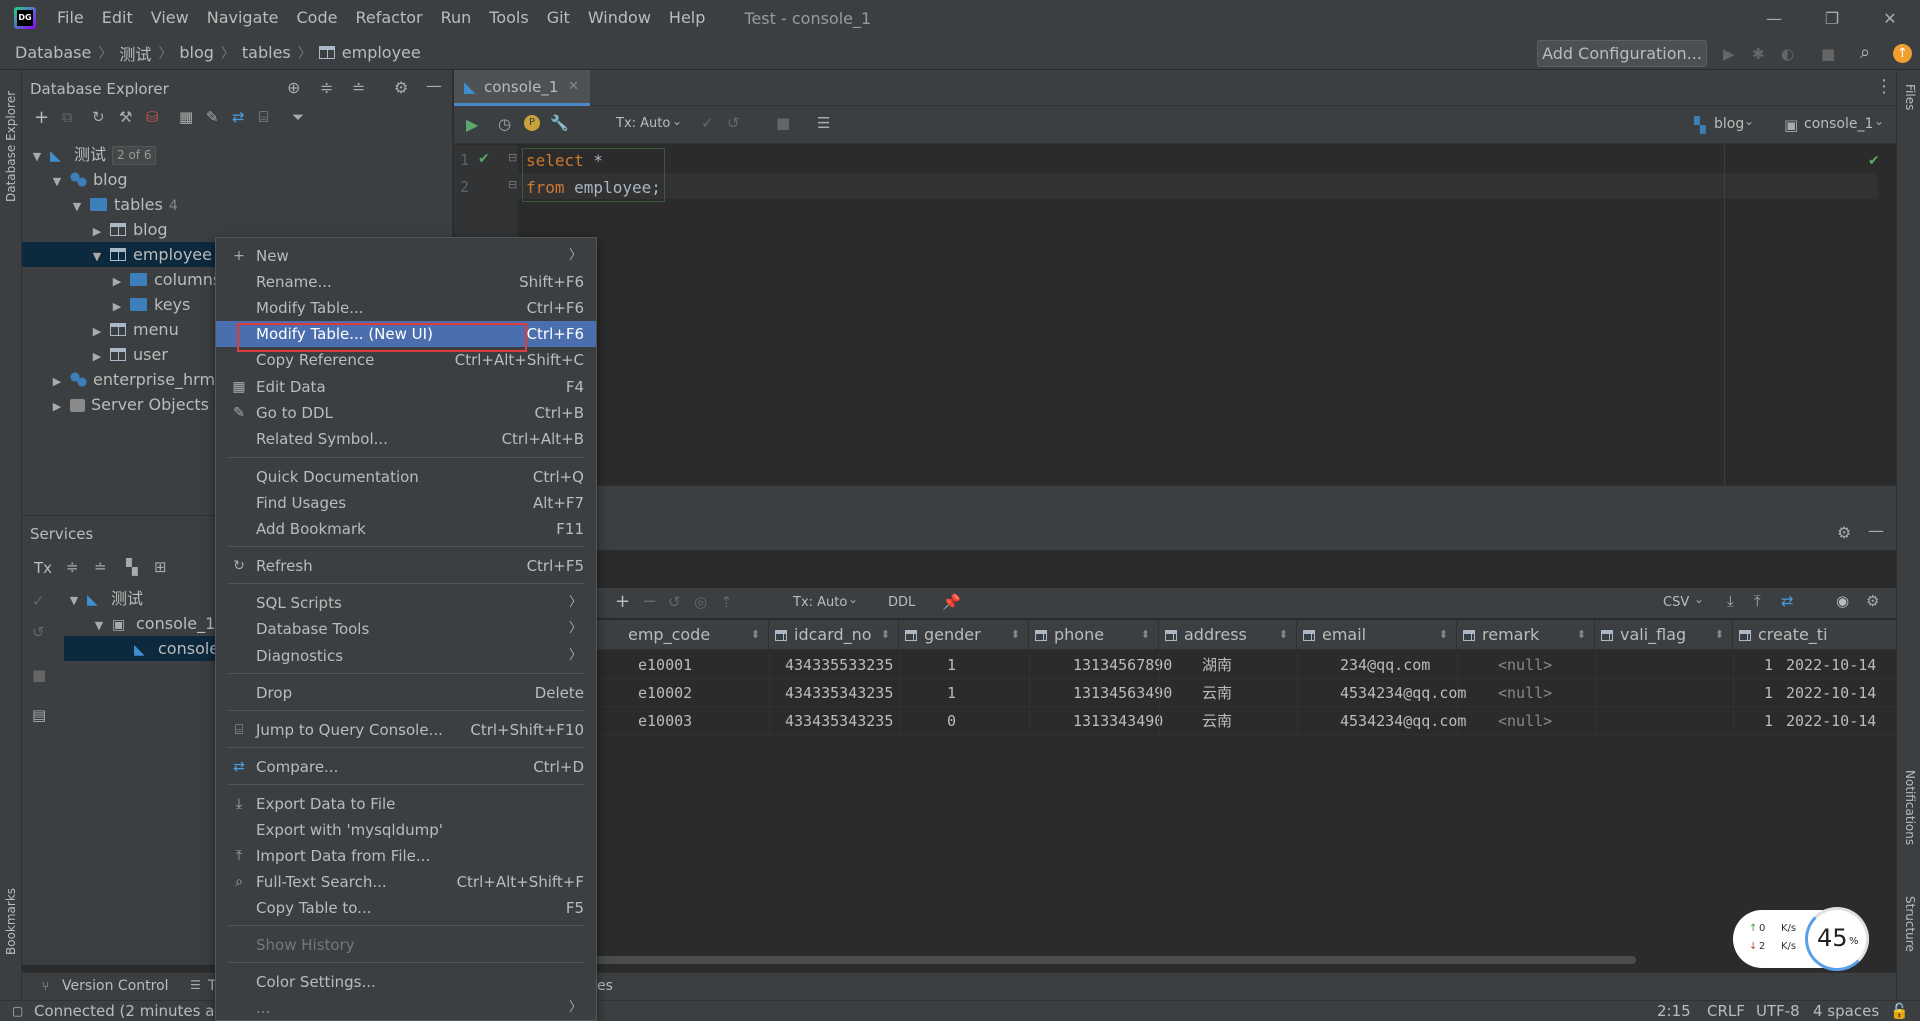  Describe the element at coordinates (1726, 1011) in the screenshot. I see `line-separator: CRLF` at that location.